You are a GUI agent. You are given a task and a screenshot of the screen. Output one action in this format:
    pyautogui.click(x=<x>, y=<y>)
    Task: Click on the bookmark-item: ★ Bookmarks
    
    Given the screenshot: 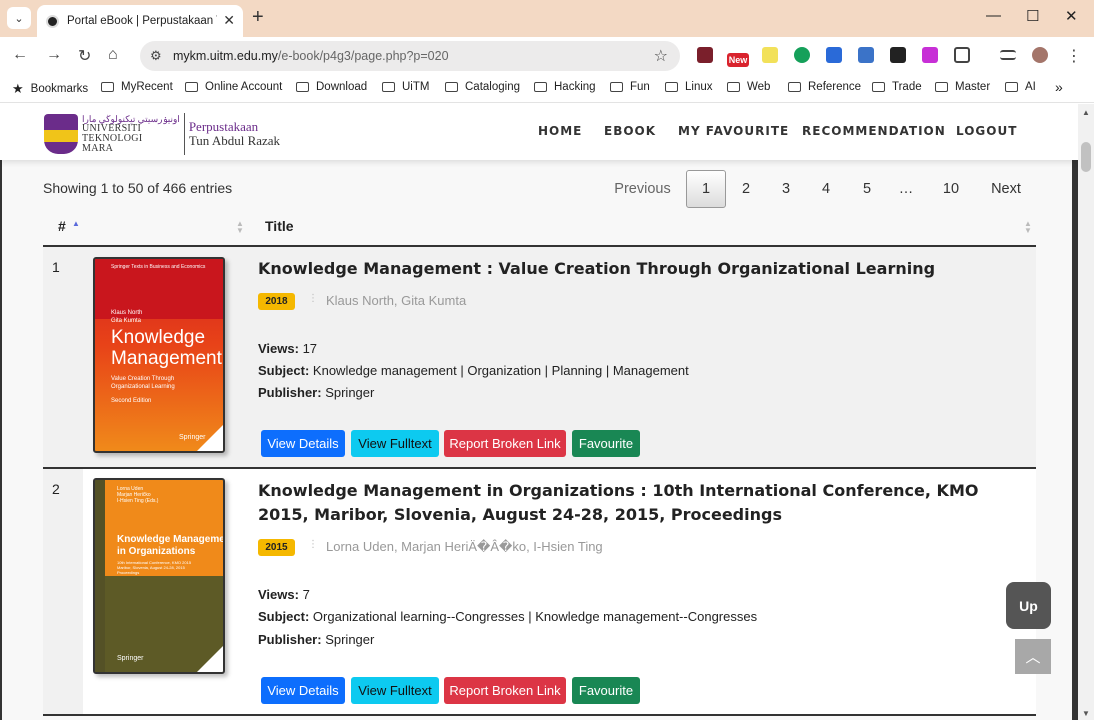 What is the action you would take?
    pyautogui.click(x=50, y=89)
    